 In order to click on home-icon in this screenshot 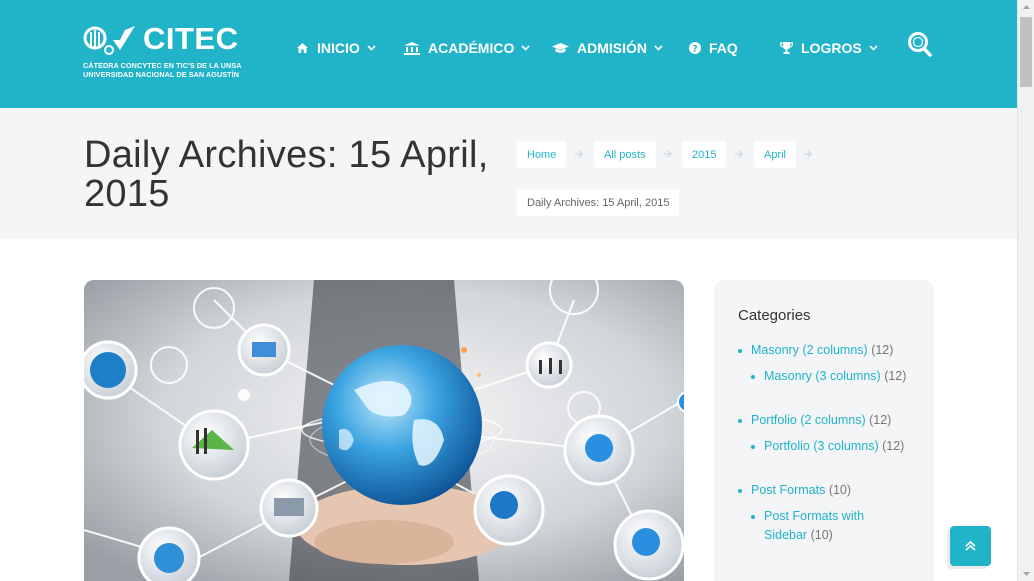, I will do `click(302, 48)`.